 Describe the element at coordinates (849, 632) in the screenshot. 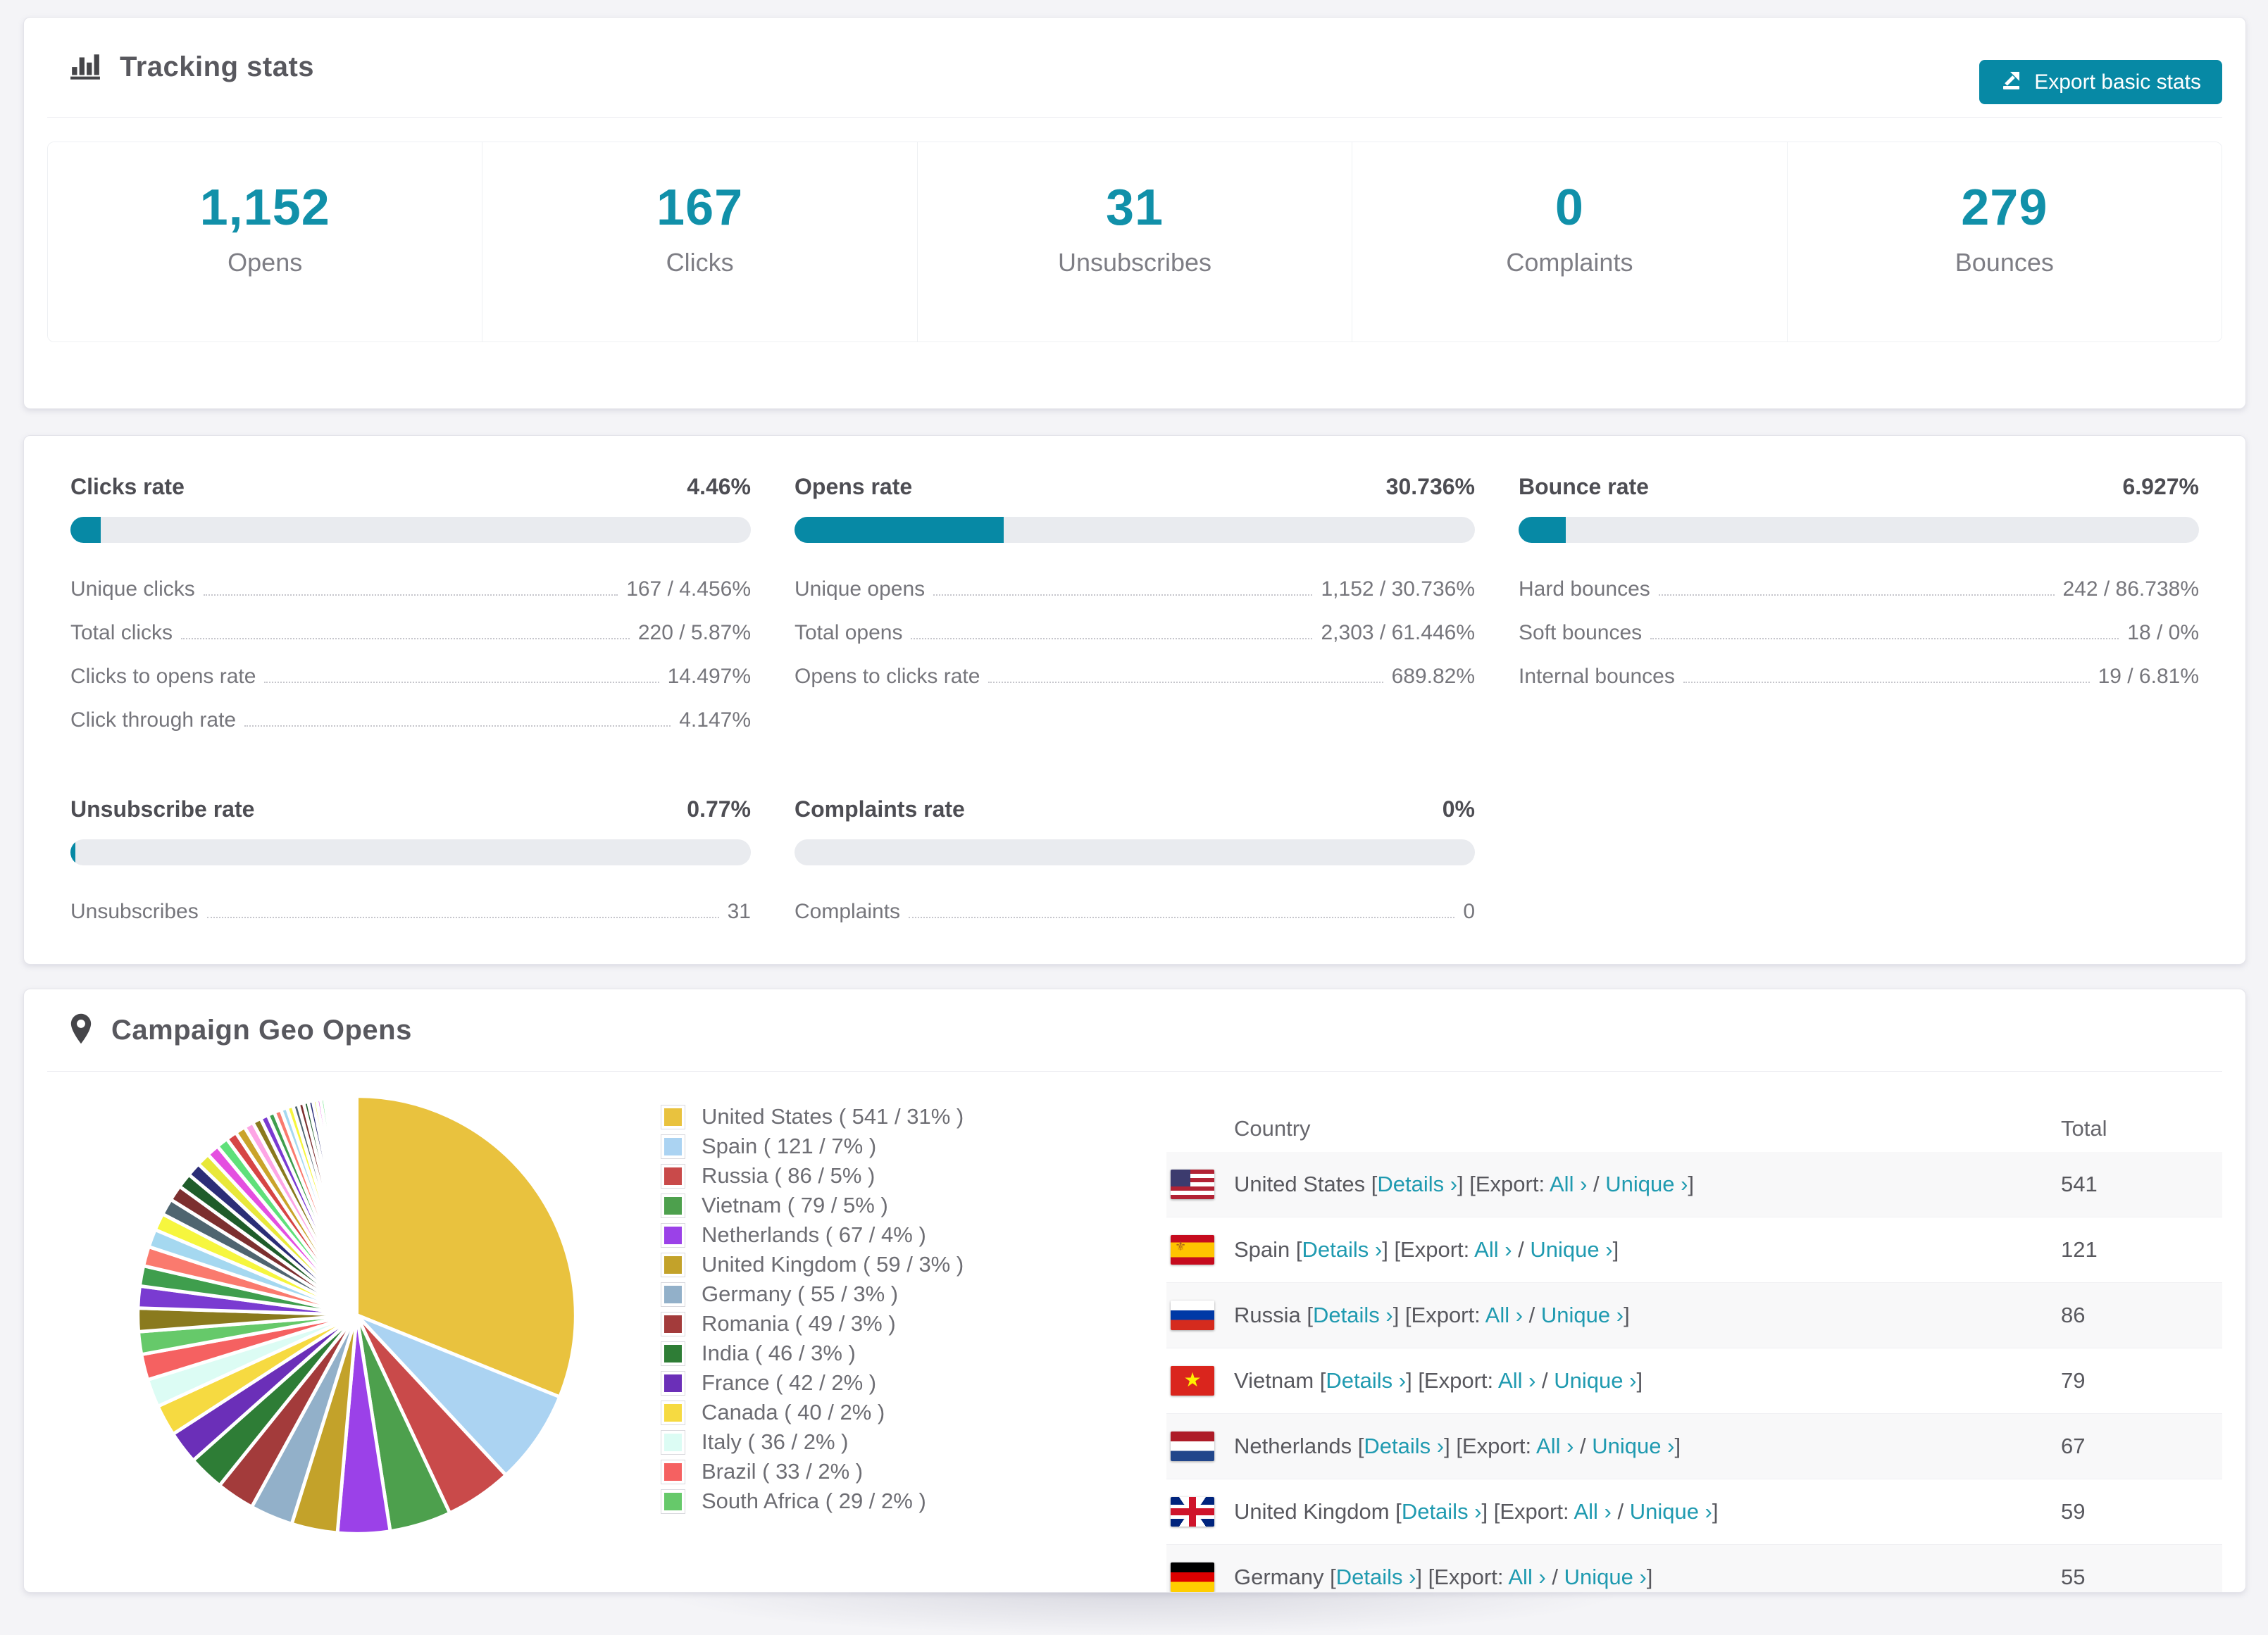

I see `rate-row-label: Total opens` at that location.